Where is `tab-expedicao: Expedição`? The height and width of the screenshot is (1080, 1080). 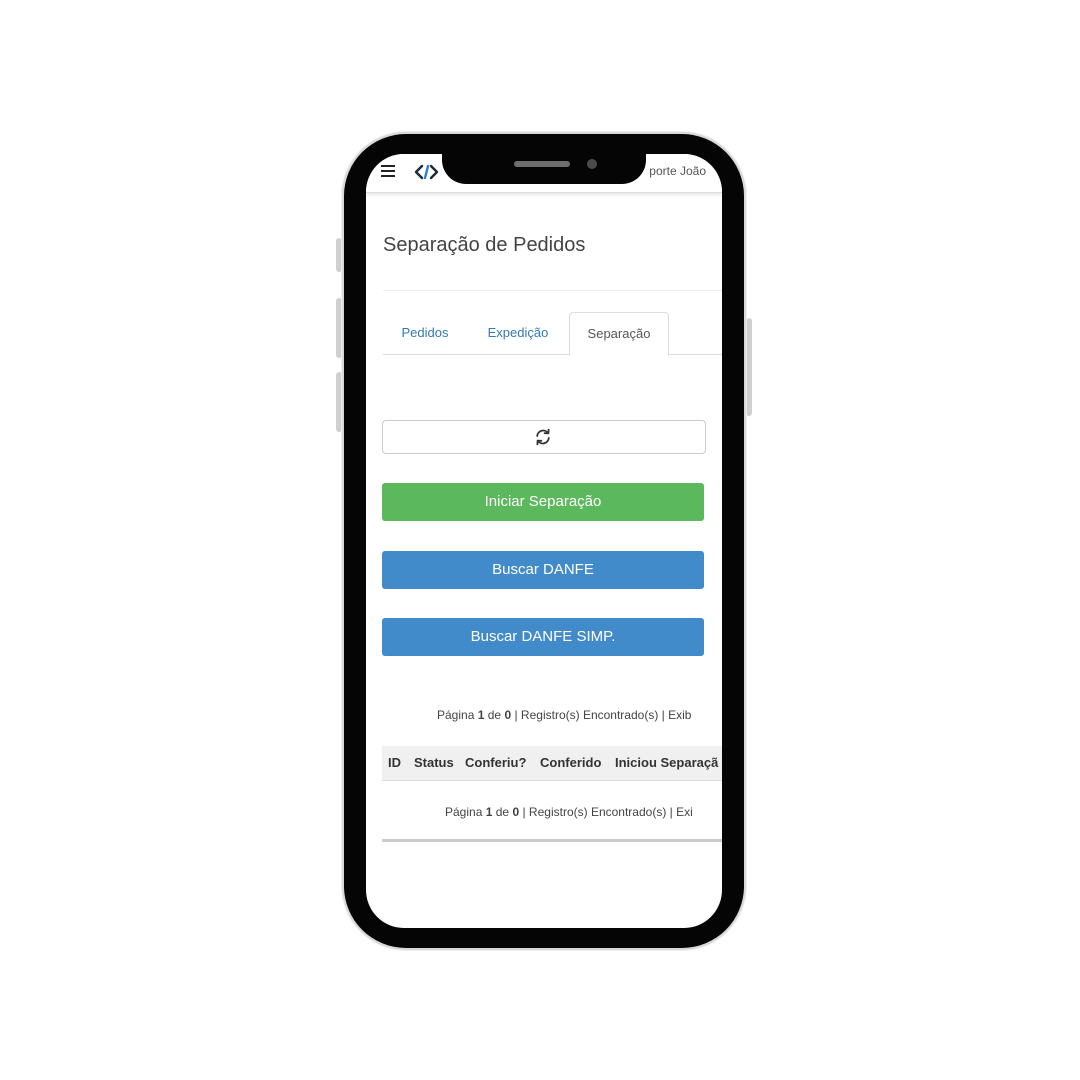 tab-expedicao: Expedição is located at coordinates (518, 333).